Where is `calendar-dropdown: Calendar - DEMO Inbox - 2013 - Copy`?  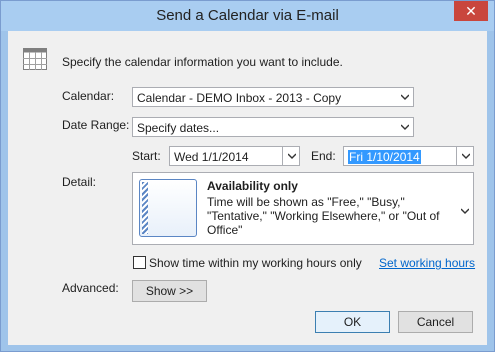 calendar-dropdown: Calendar - DEMO Inbox - 2013 - Copy is located at coordinates (273, 97).